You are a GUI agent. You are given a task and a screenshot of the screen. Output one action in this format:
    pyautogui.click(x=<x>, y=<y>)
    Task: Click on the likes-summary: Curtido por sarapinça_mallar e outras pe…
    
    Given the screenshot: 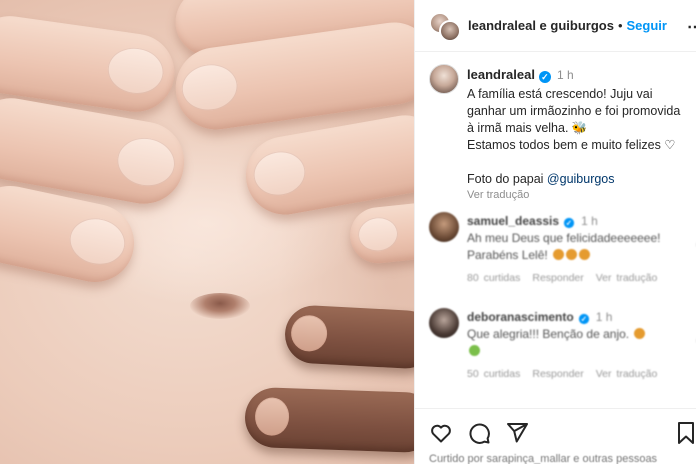 What is the action you would take?
    pyautogui.click(x=543, y=458)
    